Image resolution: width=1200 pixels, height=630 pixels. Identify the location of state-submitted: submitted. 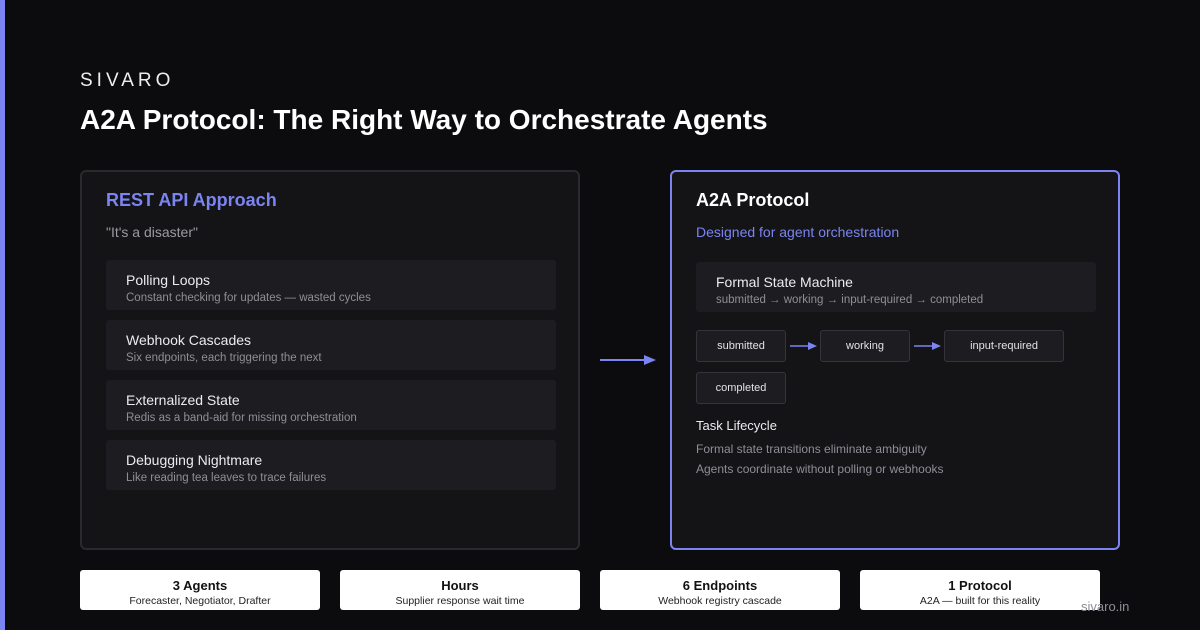
(741, 346).